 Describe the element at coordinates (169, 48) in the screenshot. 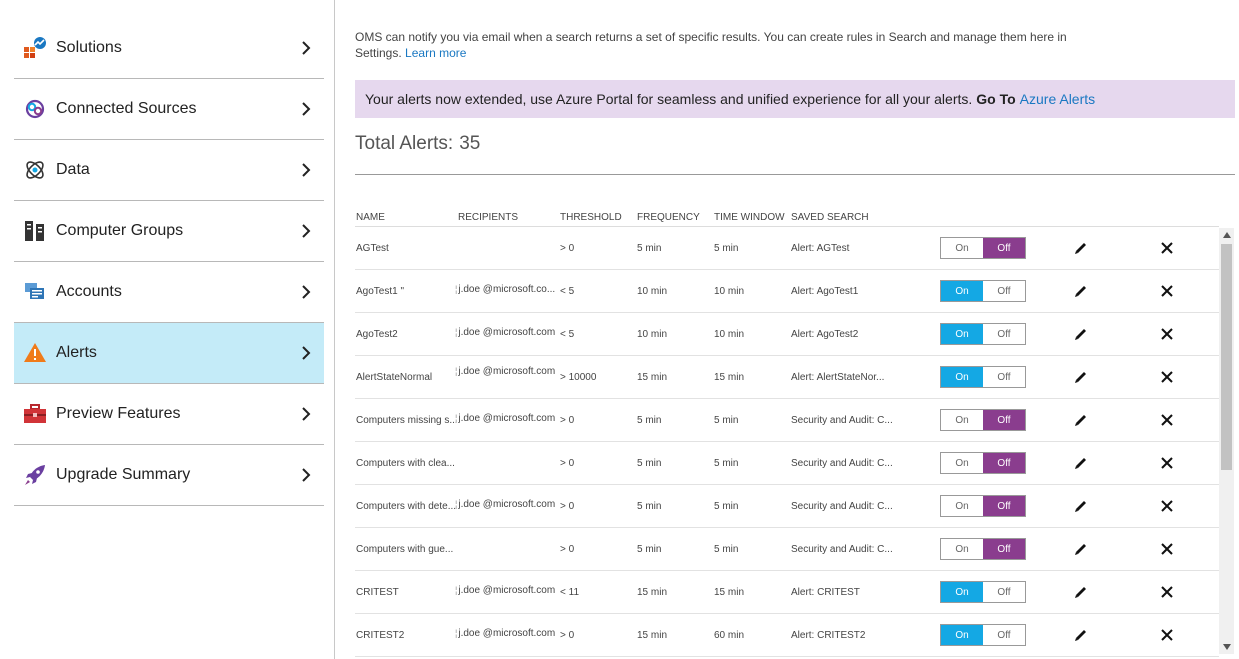

I see `sidebar-item-solutions: Solutions` at that location.